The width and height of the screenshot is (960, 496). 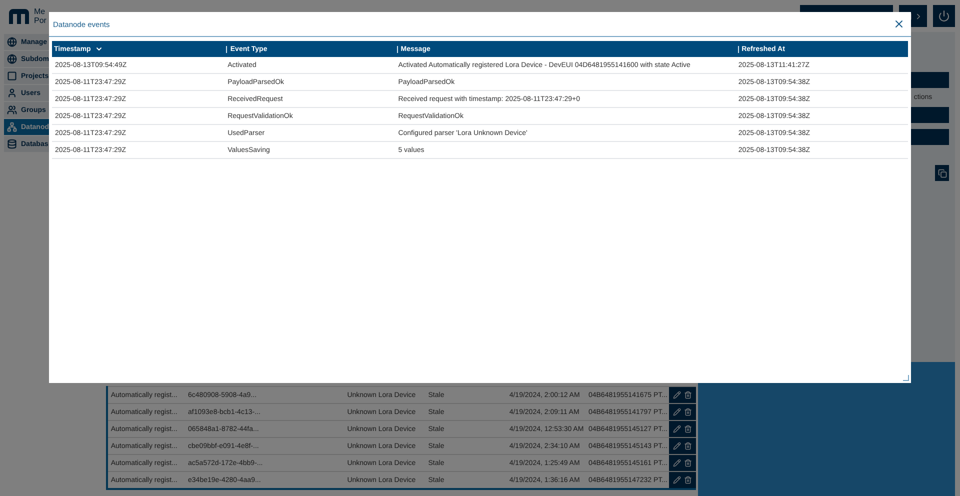 I want to click on copy-button, so click(x=942, y=173).